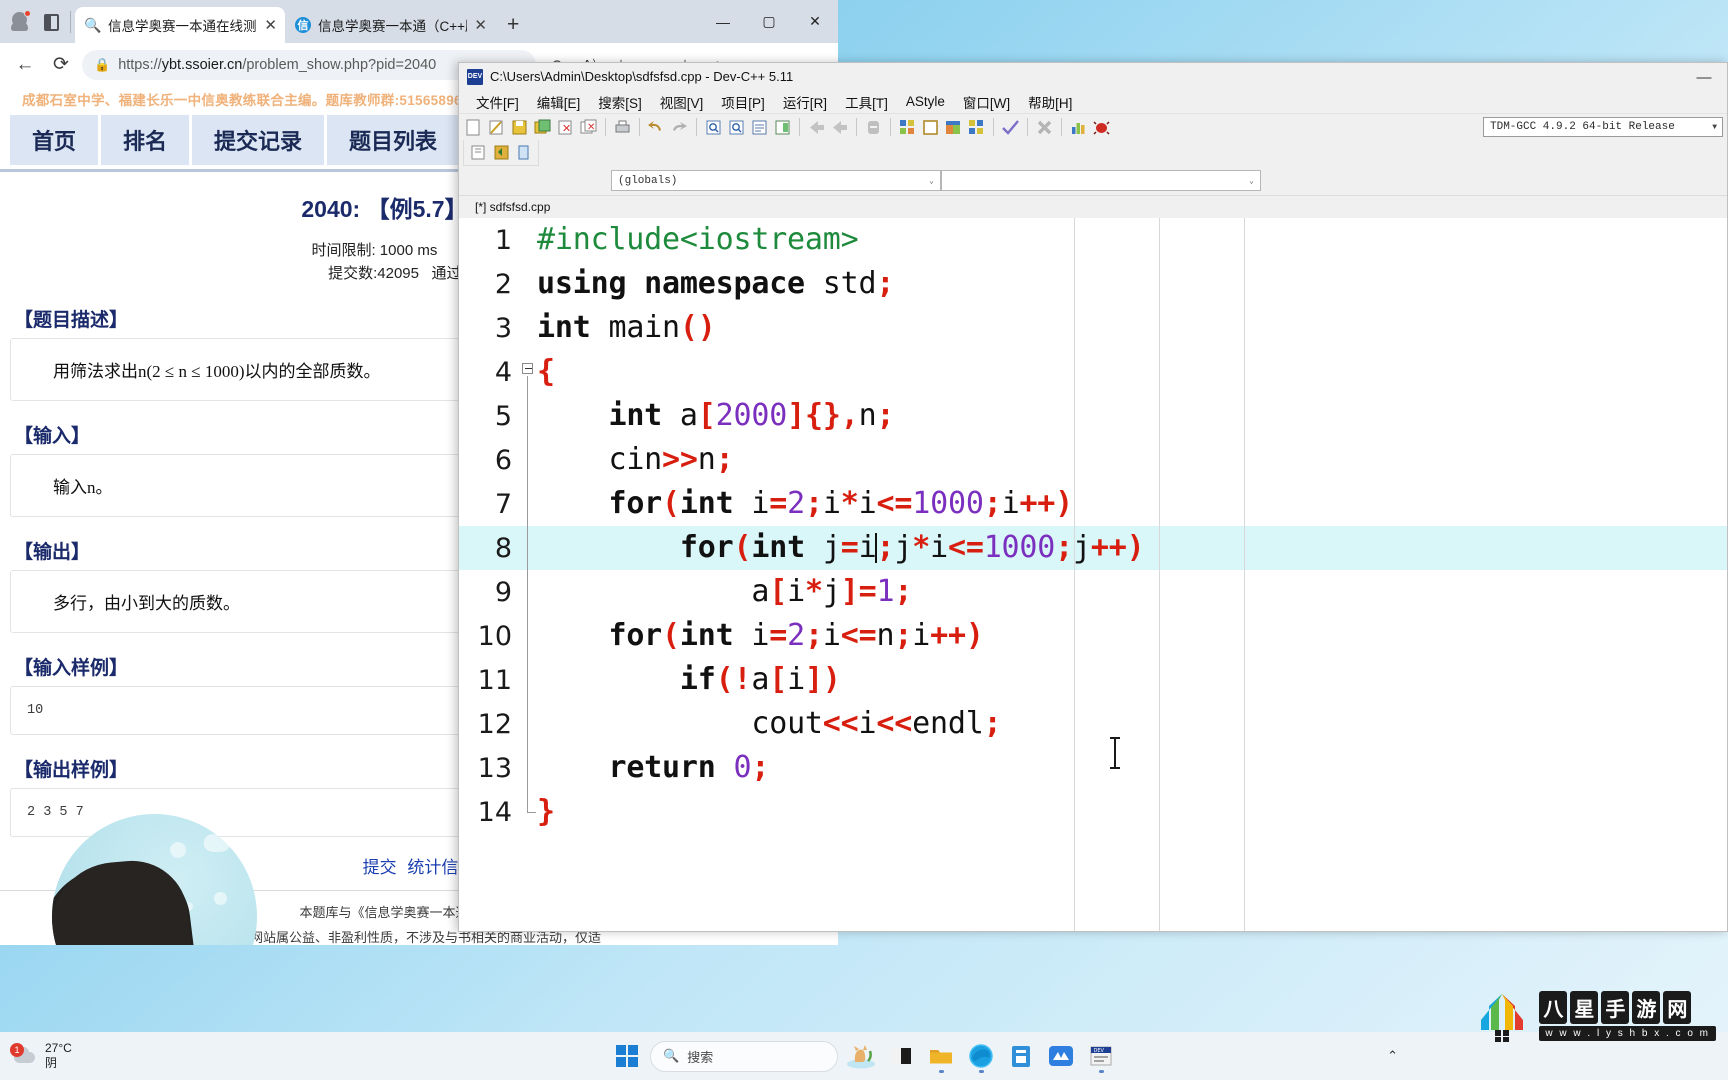 This screenshot has height=1080, width=1728. What do you see at coordinates (542, 127) in the screenshot?
I see `save-all-icon` at bounding box center [542, 127].